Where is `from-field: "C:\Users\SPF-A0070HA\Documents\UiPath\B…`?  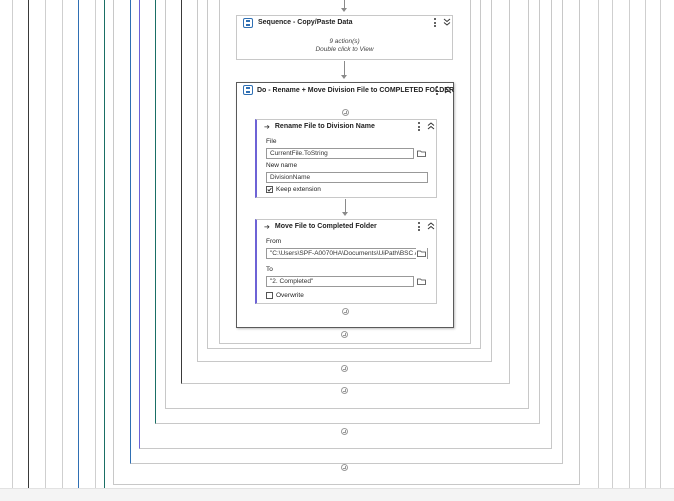 from-field: "C:\Users\SPF-A0070HA\Documents\UiPath\B… is located at coordinates (347, 253).